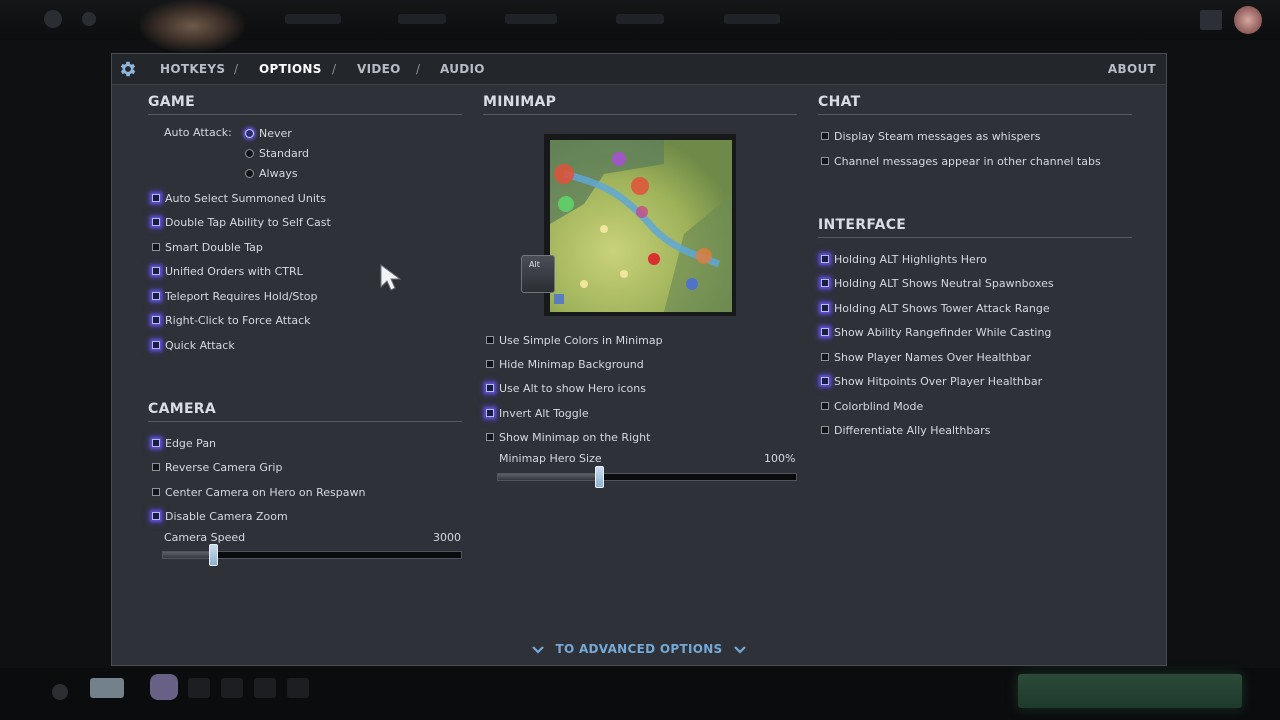 Image resolution: width=1280 pixels, height=720 pixels. I want to click on option-center-camera-respawn: Center Camera on Hero on Respawn, so click(258, 492).